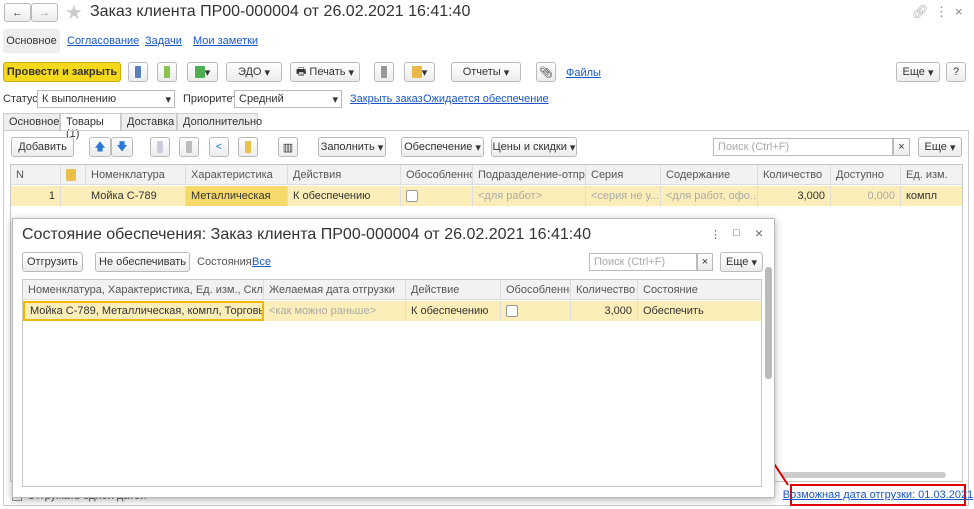 This screenshot has width=974, height=509. I want to click on link-icon: 🔗︎, so click(920, 12).